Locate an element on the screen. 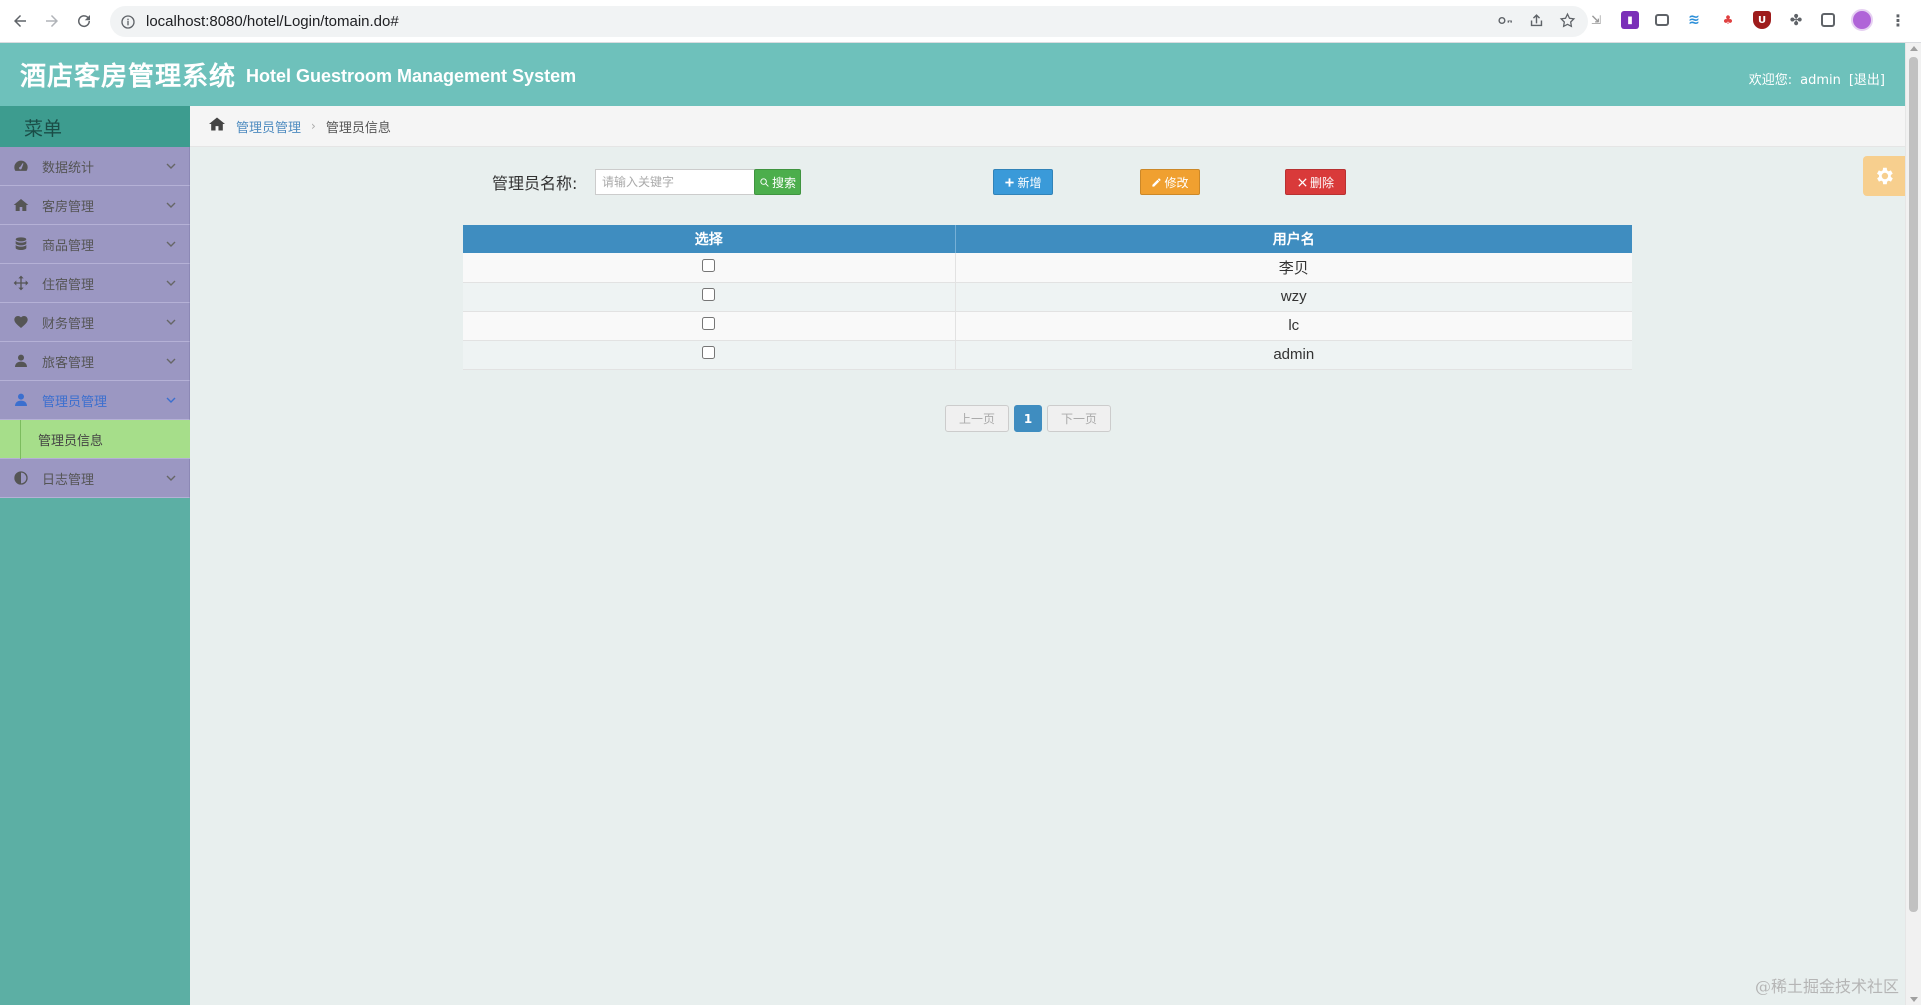 Image resolution: width=1921 pixels, height=1005 pixels. add-button: 新增 is located at coordinates (1023, 182).